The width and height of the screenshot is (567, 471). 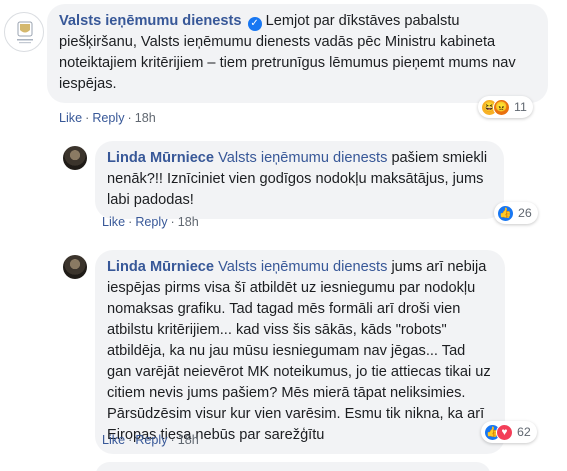 I want to click on reaction-summary: 👍 26, so click(x=516, y=213).